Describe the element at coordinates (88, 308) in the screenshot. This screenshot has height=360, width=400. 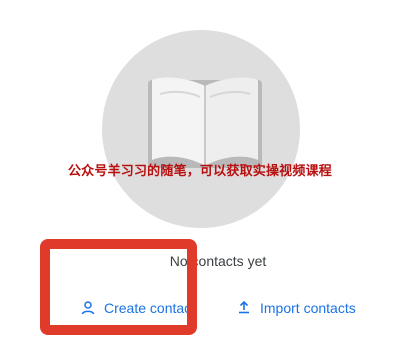
I see `person-outline-icon` at that location.